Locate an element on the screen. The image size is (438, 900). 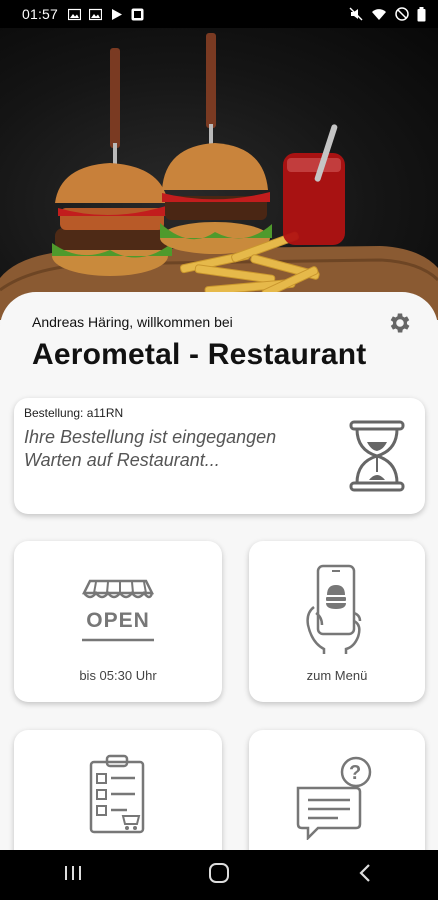
mute-icon is located at coordinates (356, 14).